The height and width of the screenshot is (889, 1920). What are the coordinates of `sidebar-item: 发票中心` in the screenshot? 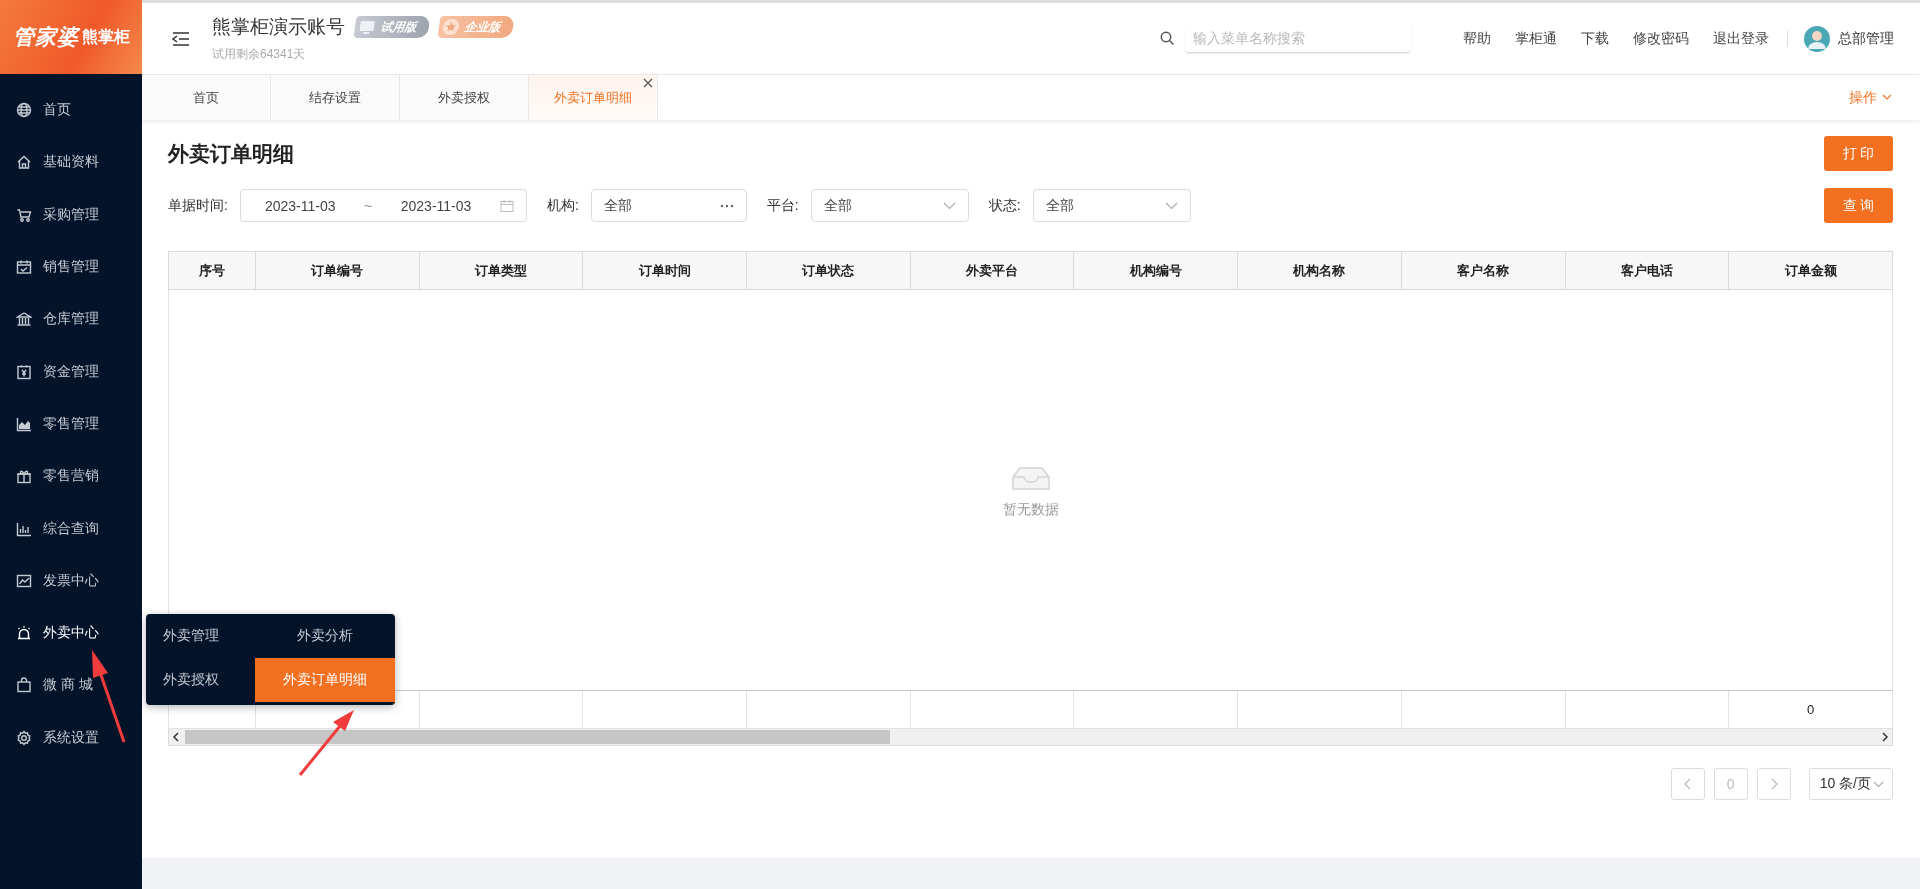 It's located at (71, 580).